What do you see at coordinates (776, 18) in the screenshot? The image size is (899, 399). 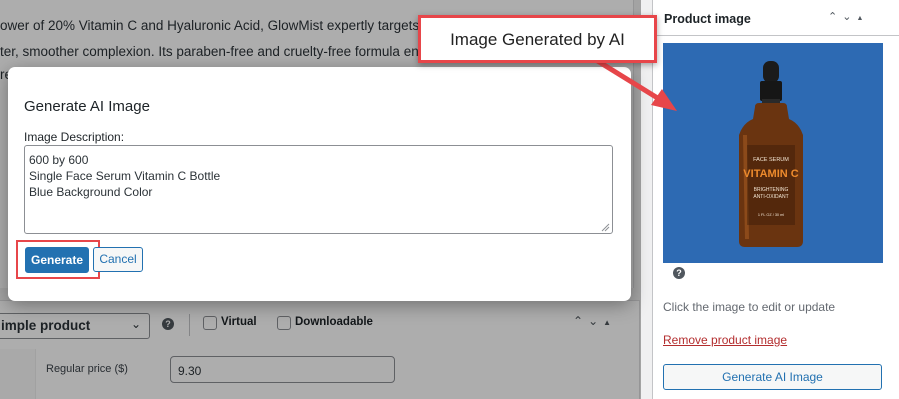 I see `panel-header: Product image ⌃⌄▲` at bounding box center [776, 18].